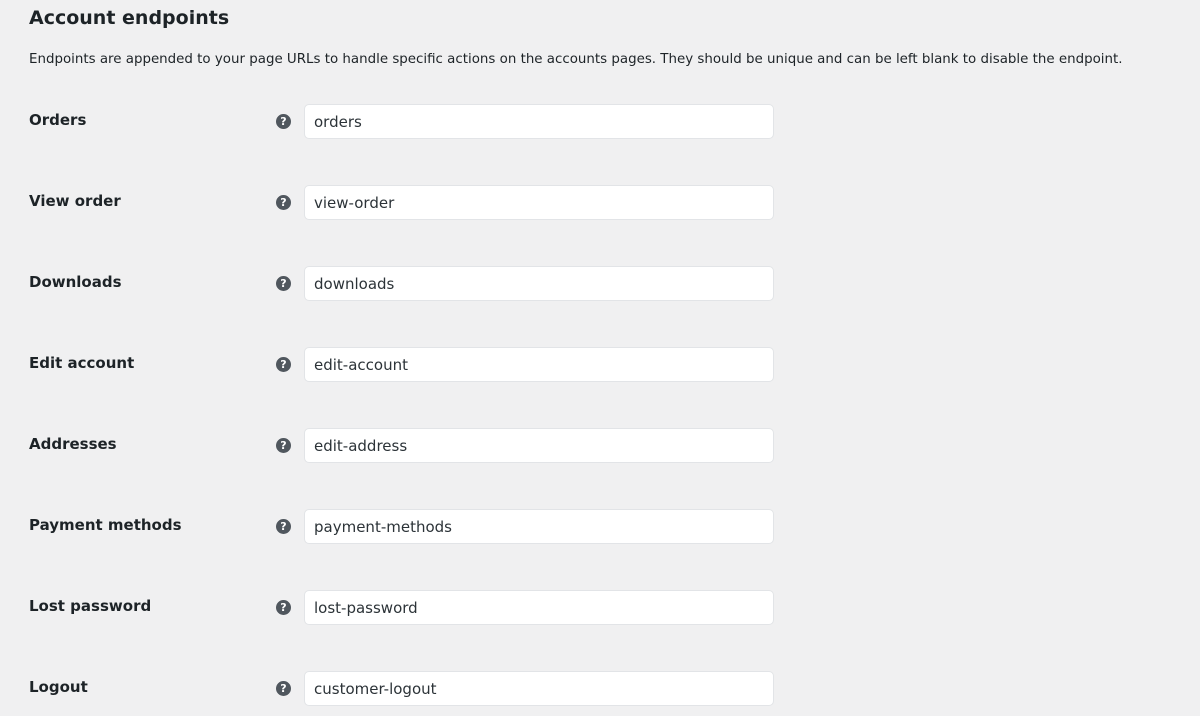  I want to click on endpoint-row-payment-methods: Payment methods ?, so click(600, 529).